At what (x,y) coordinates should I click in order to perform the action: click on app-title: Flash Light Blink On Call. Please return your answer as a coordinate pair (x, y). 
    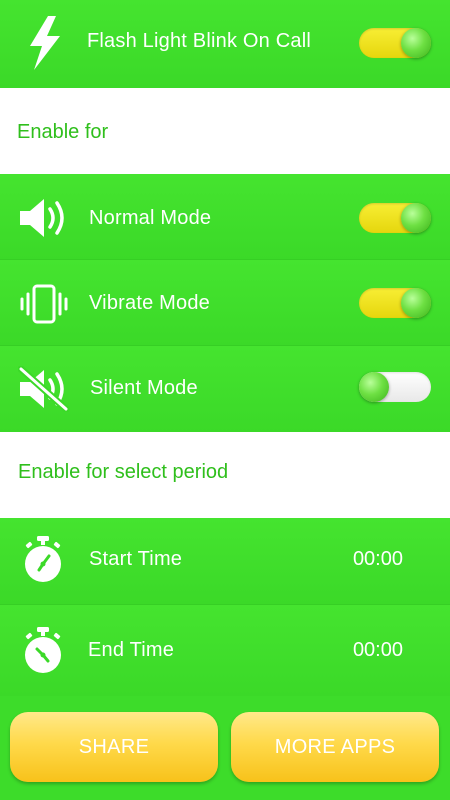
    Looking at the image, I should click on (199, 41).